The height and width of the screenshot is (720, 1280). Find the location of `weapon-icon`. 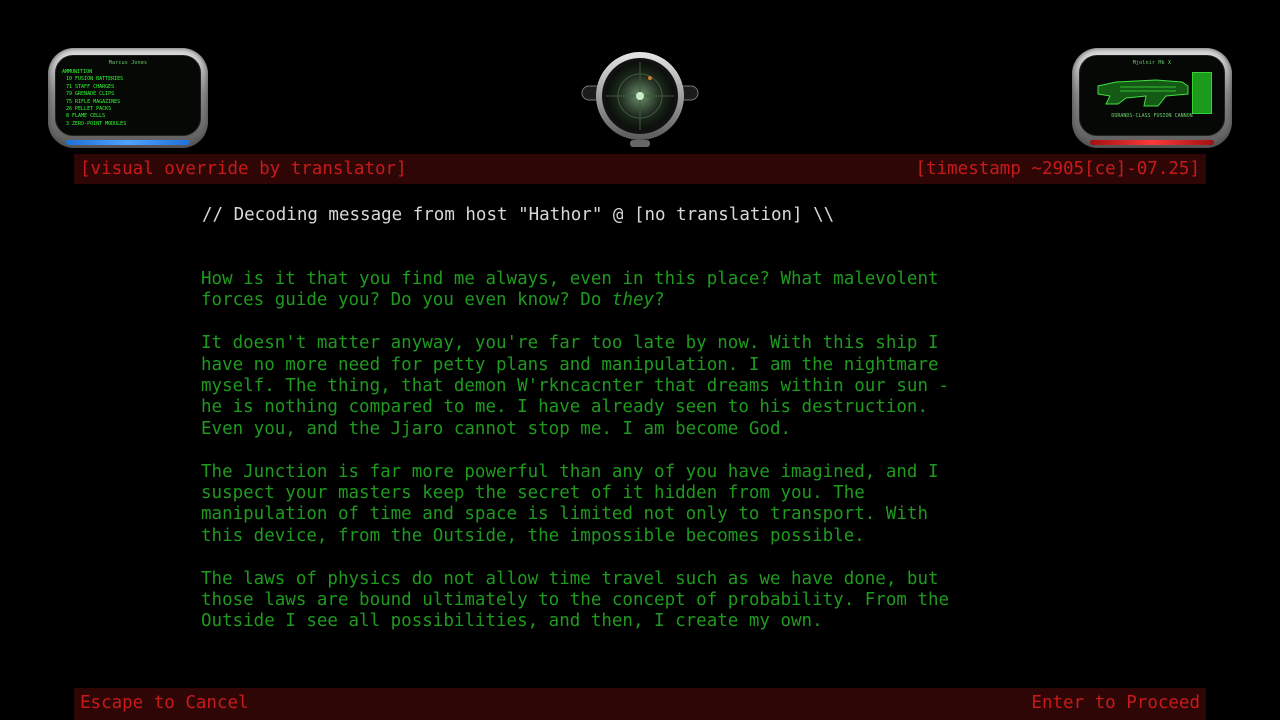

weapon-icon is located at coordinates (1143, 93).